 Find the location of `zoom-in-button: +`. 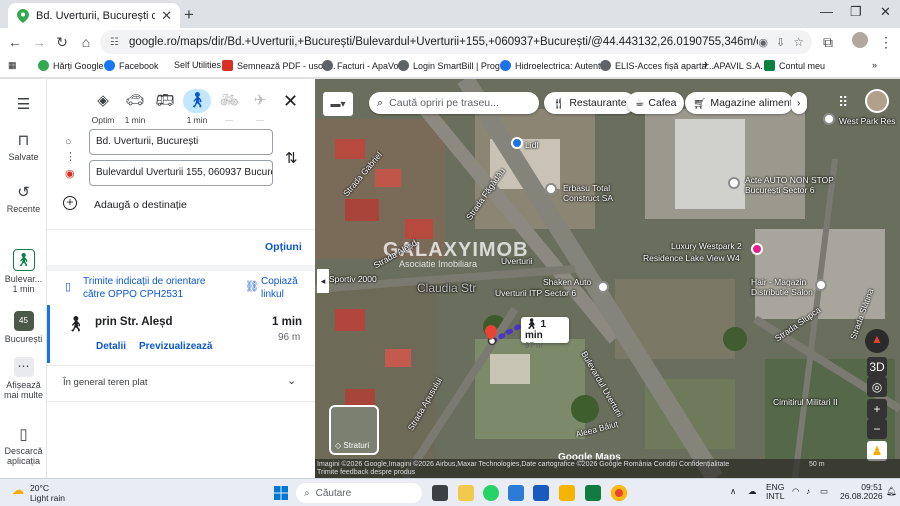

zoom-in-button: + is located at coordinates (877, 409).